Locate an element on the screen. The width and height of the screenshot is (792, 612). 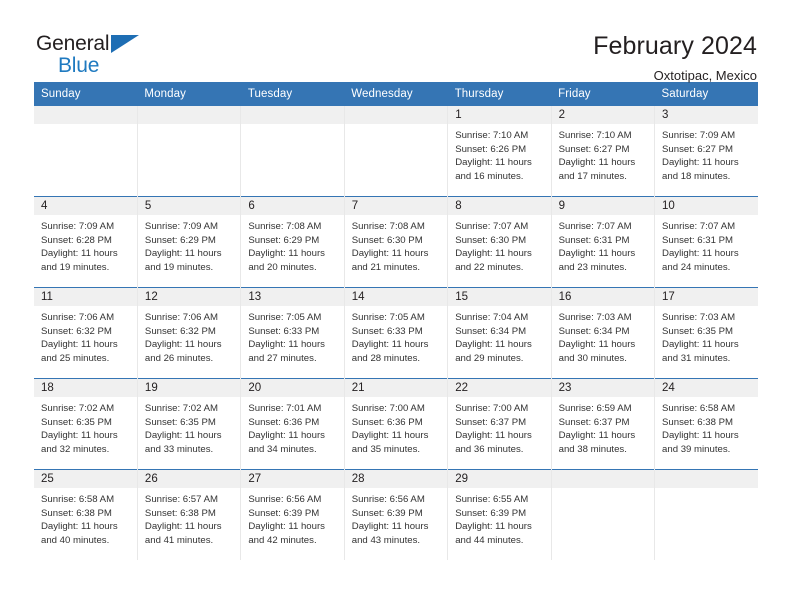
day-detail-line: Sunrise: 6:59 AM is located at coordinates (595, 408).